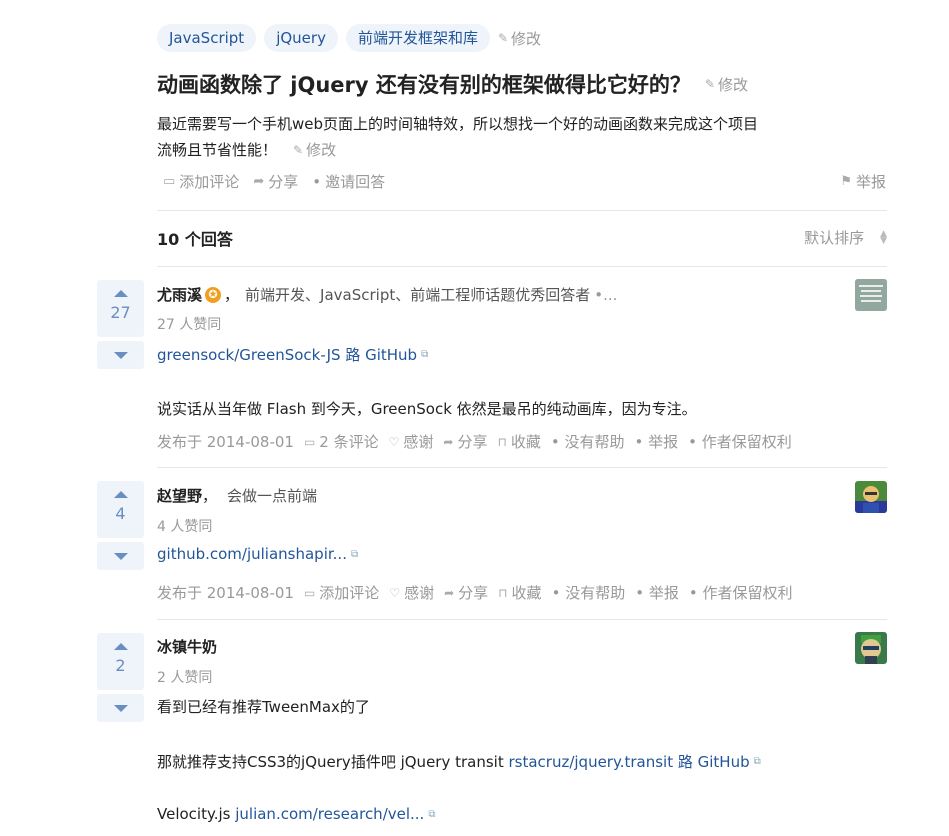 This screenshot has width=949, height=836. I want to click on answer-link: greensock/GreenSock-JS 路 GitHub ⧉, so click(292, 354).